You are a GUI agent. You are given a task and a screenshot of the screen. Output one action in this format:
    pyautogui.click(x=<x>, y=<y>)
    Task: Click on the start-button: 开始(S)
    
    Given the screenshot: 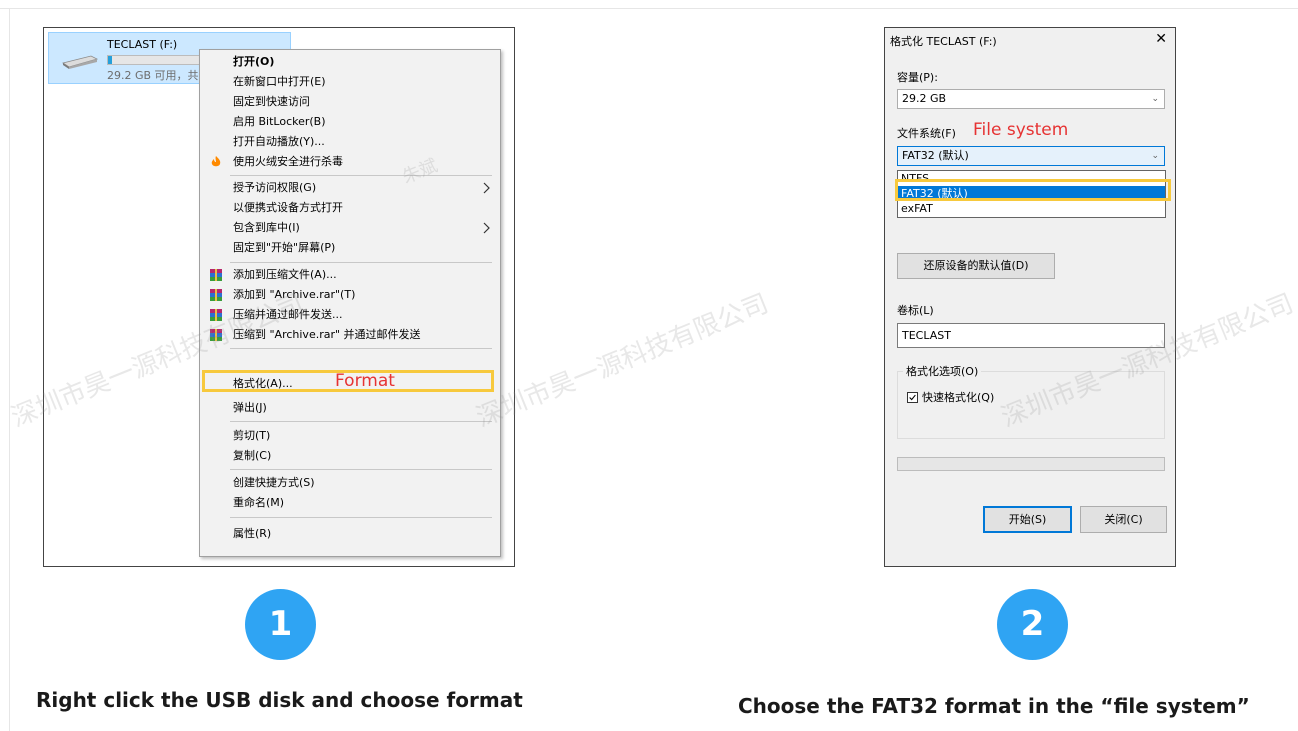 What is the action you would take?
    pyautogui.click(x=1027, y=519)
    